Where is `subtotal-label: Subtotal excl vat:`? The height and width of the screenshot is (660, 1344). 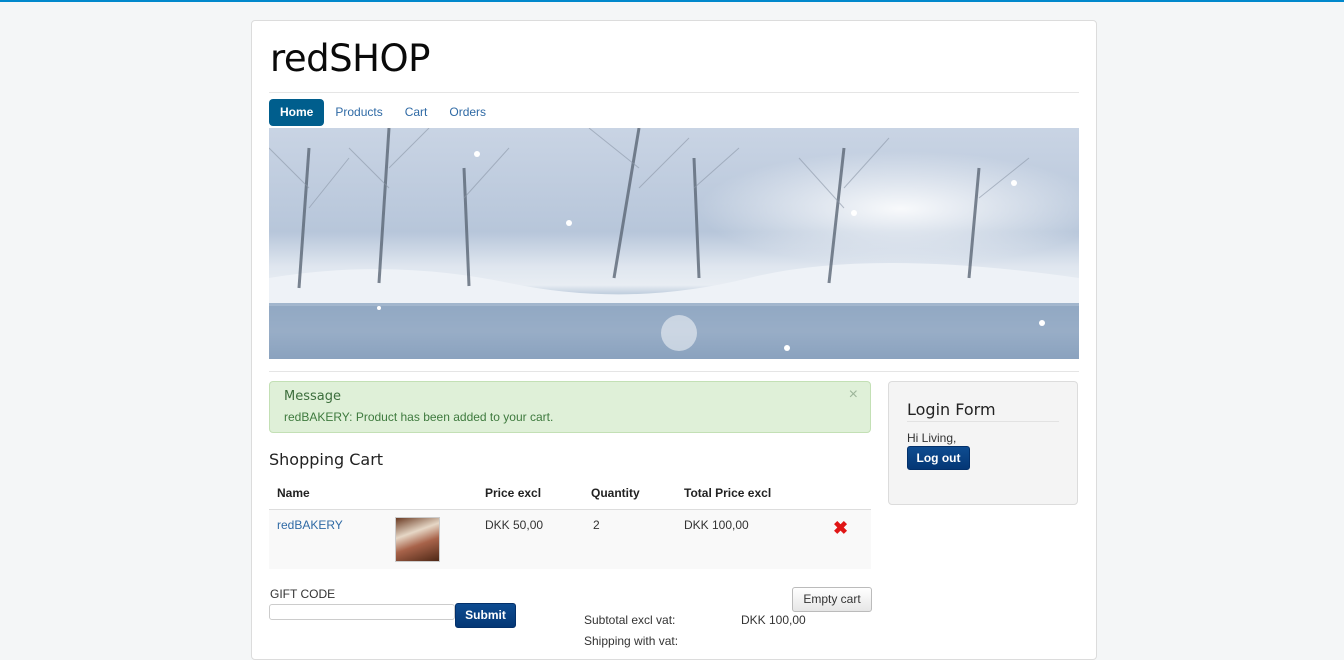 subtotal-label: Subtotal excl vat: is located at coordinates (630, 620).